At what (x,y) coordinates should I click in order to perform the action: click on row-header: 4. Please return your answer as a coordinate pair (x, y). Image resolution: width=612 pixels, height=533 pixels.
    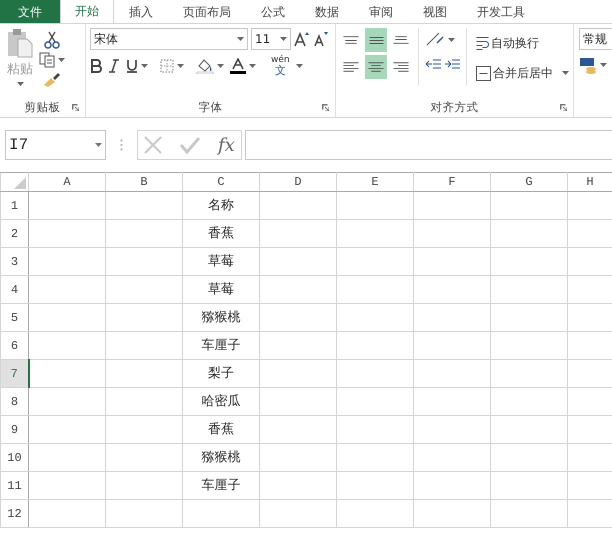
    Looking at the image, I should click on (14, 290).